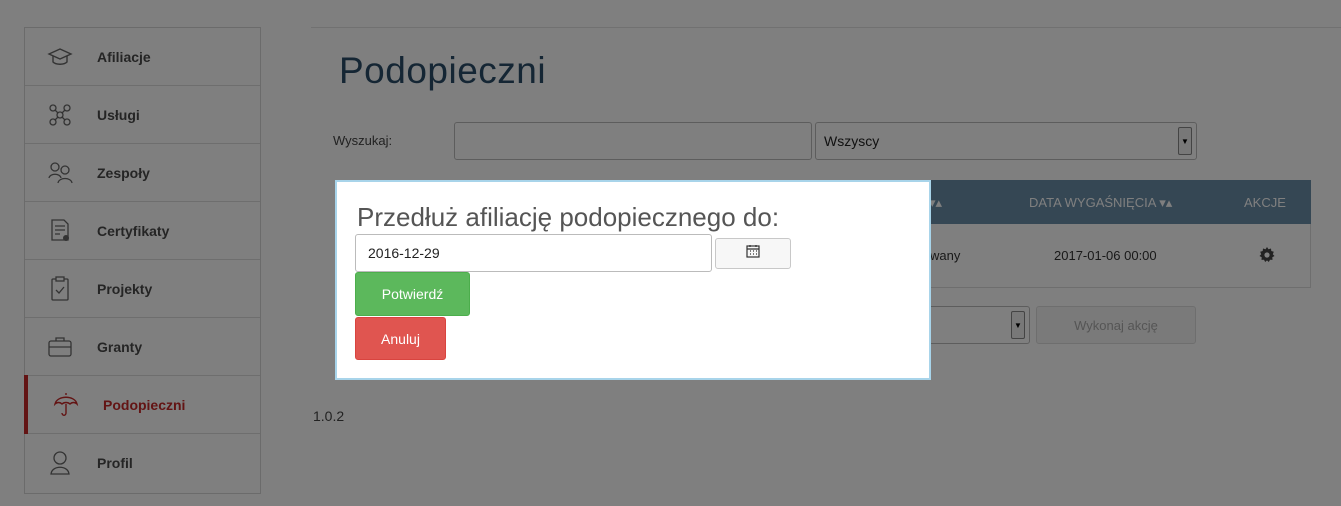 Image resolution: width=1341 pixels, height=506 pixels. I want to click on calendar-button, so click(753, 253).